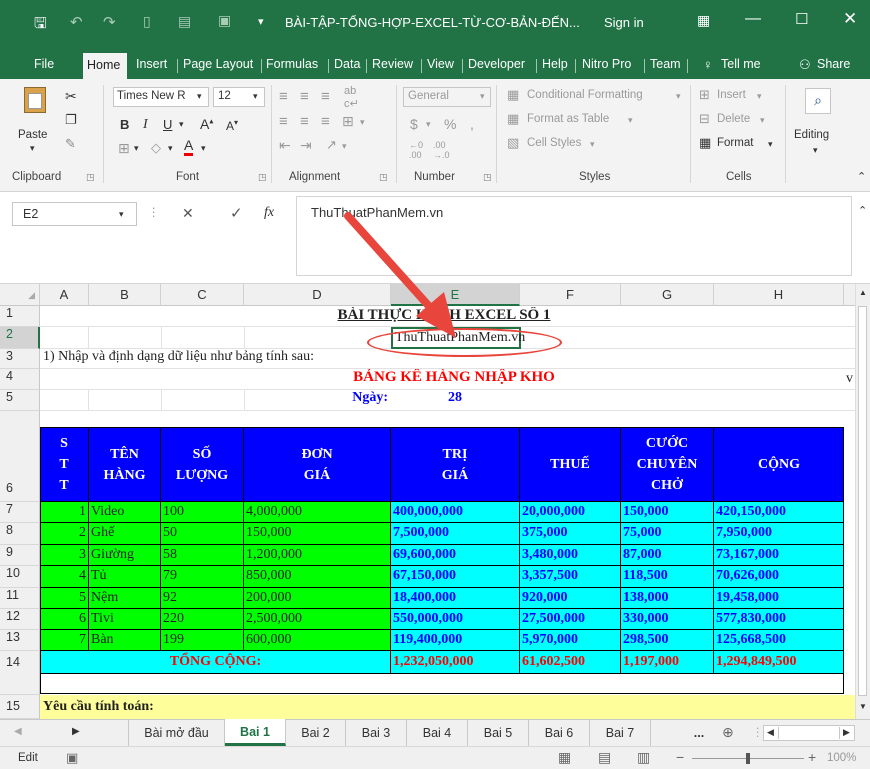  Describe the element at coordinates (64, 640) in the screenshot. I see `cell-stt: 7` at that location.